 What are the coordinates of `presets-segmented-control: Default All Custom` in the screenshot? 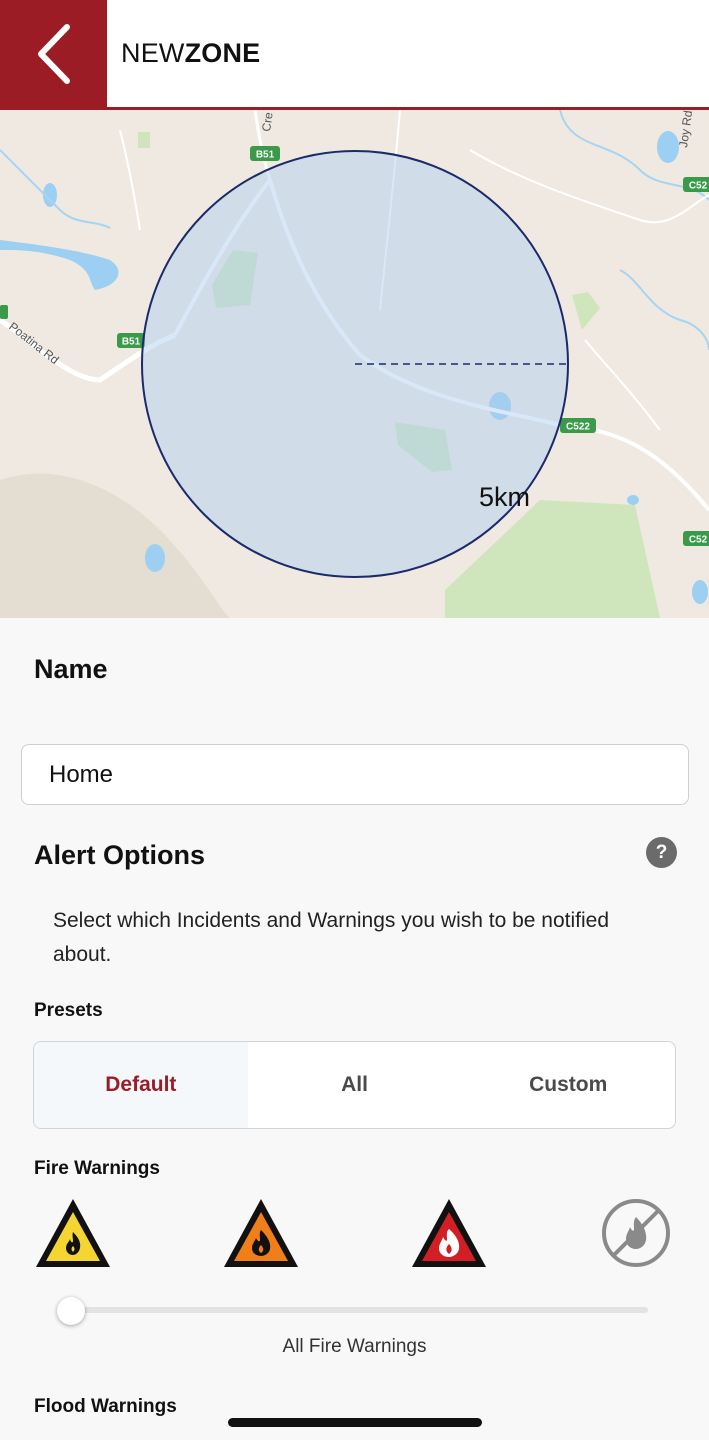 It's located at (354, 1085).